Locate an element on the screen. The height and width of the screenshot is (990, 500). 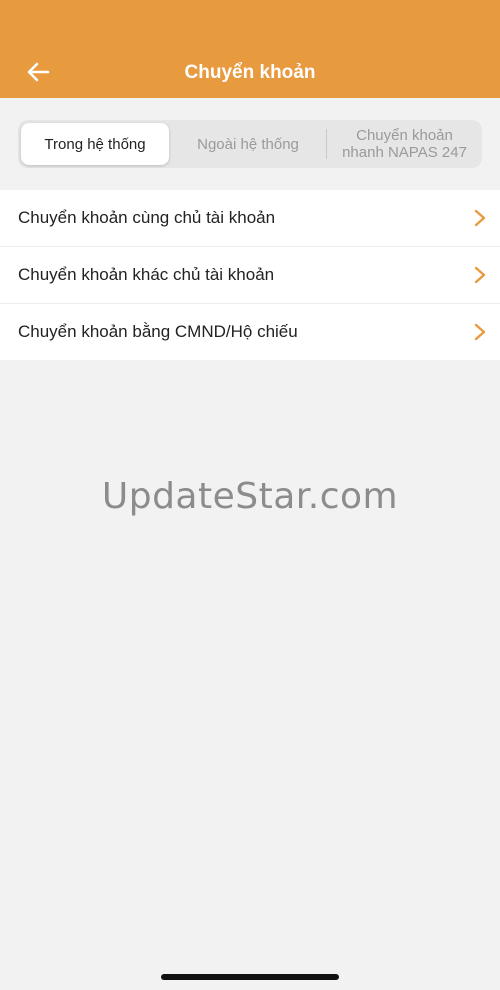
list-item-id-passport: Chuyển khoản bằng CMND/Hộ chiếu is located at coordinates (250, 332).